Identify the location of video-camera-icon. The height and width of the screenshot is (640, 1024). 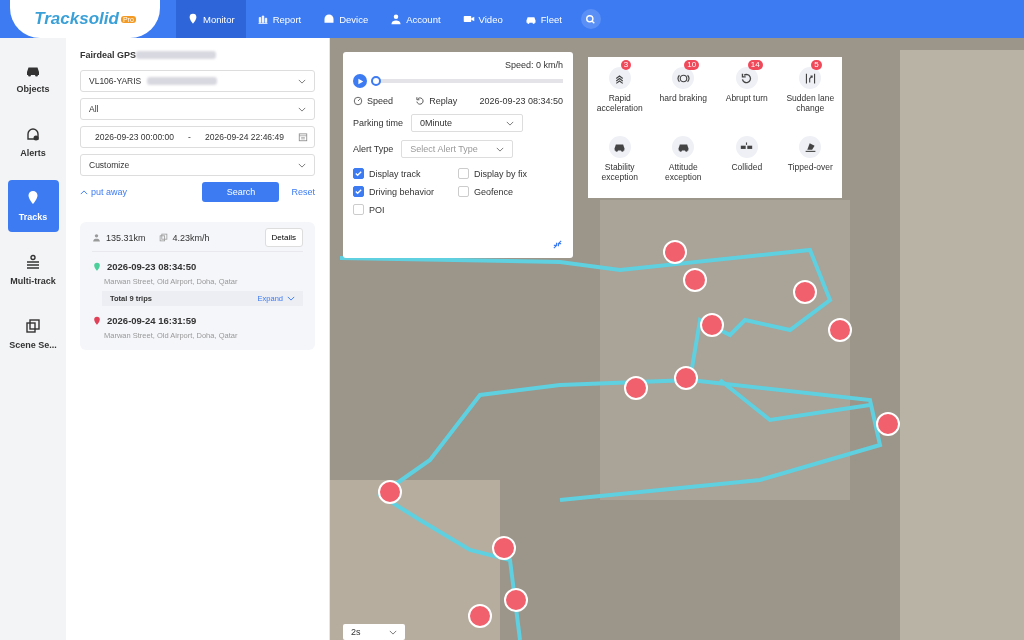
(468, 19).